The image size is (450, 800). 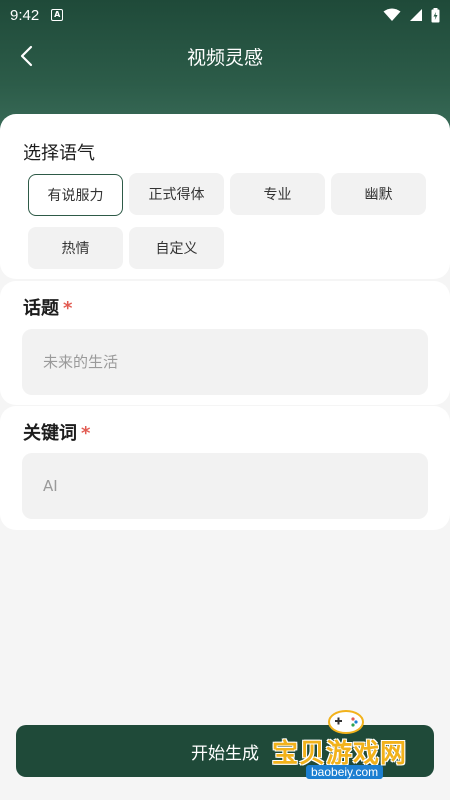 I want to click on tone-chip-formal: 正式得体, so click(x=176, y=194).